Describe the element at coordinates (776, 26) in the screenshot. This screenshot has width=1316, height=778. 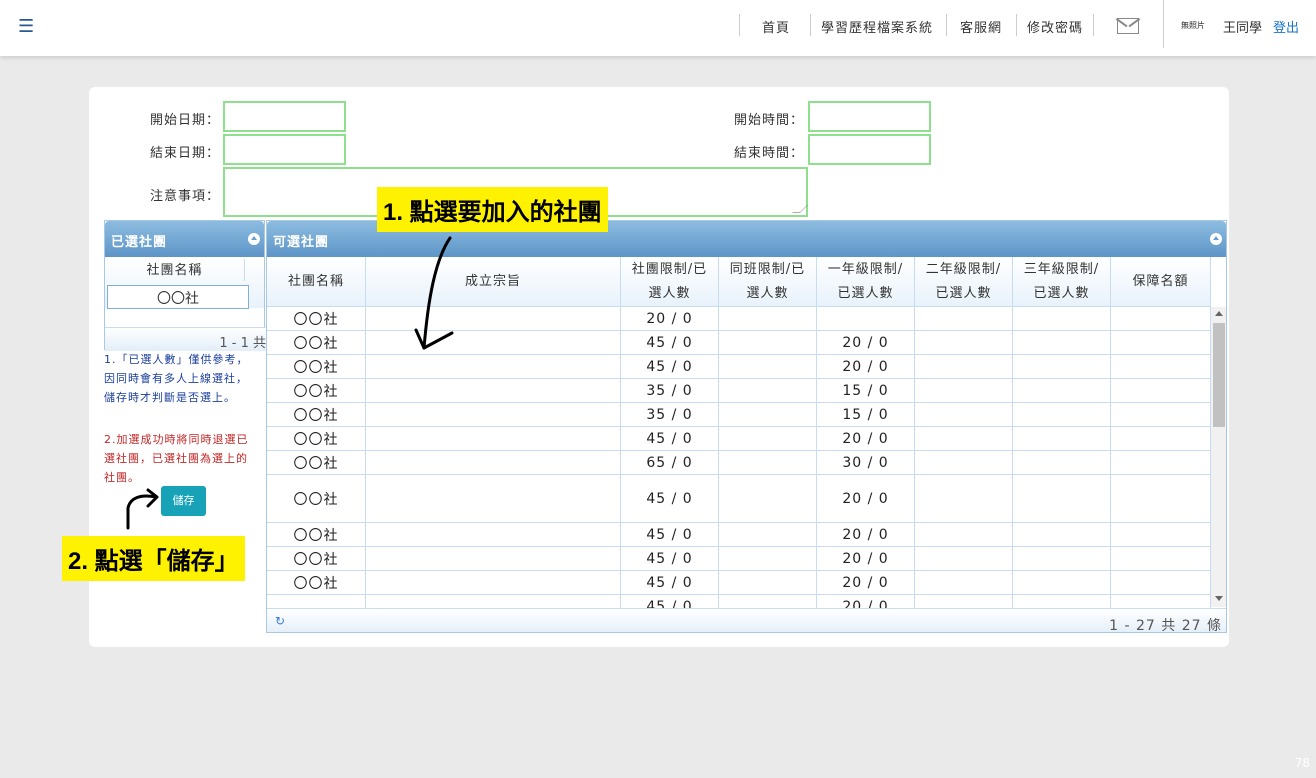
I see `nav-link-home: 首頁` at that location.